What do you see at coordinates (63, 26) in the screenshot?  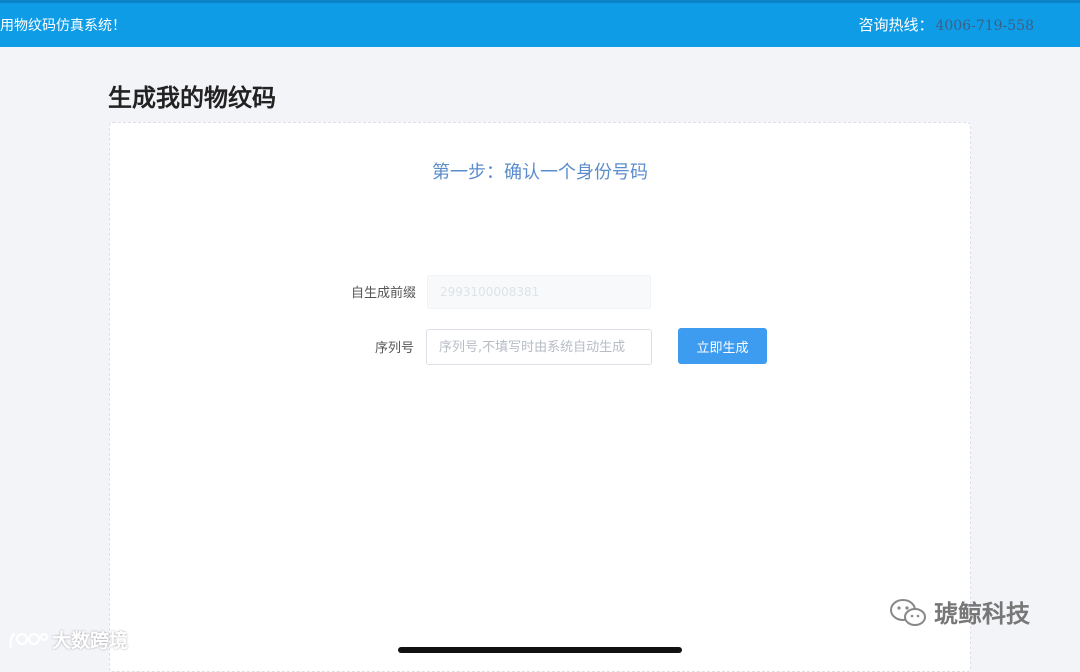 I see `welcome-text: 用物纹码仿真系统！` at bounding box center [63, 26].